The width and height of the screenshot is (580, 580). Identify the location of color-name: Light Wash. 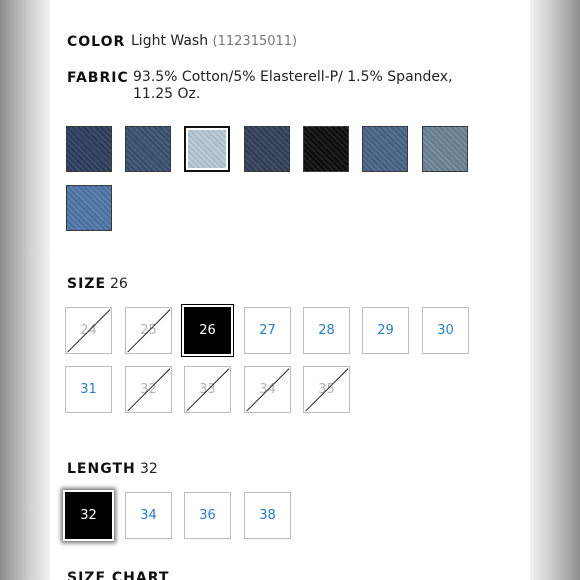
(170, 41).